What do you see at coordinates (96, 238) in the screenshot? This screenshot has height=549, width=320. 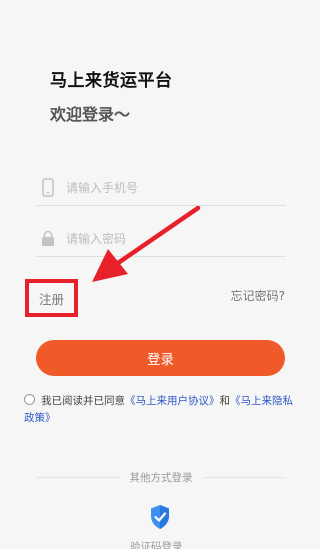 I see `password-input: 请输入密码` at bounding box center [96, 238].